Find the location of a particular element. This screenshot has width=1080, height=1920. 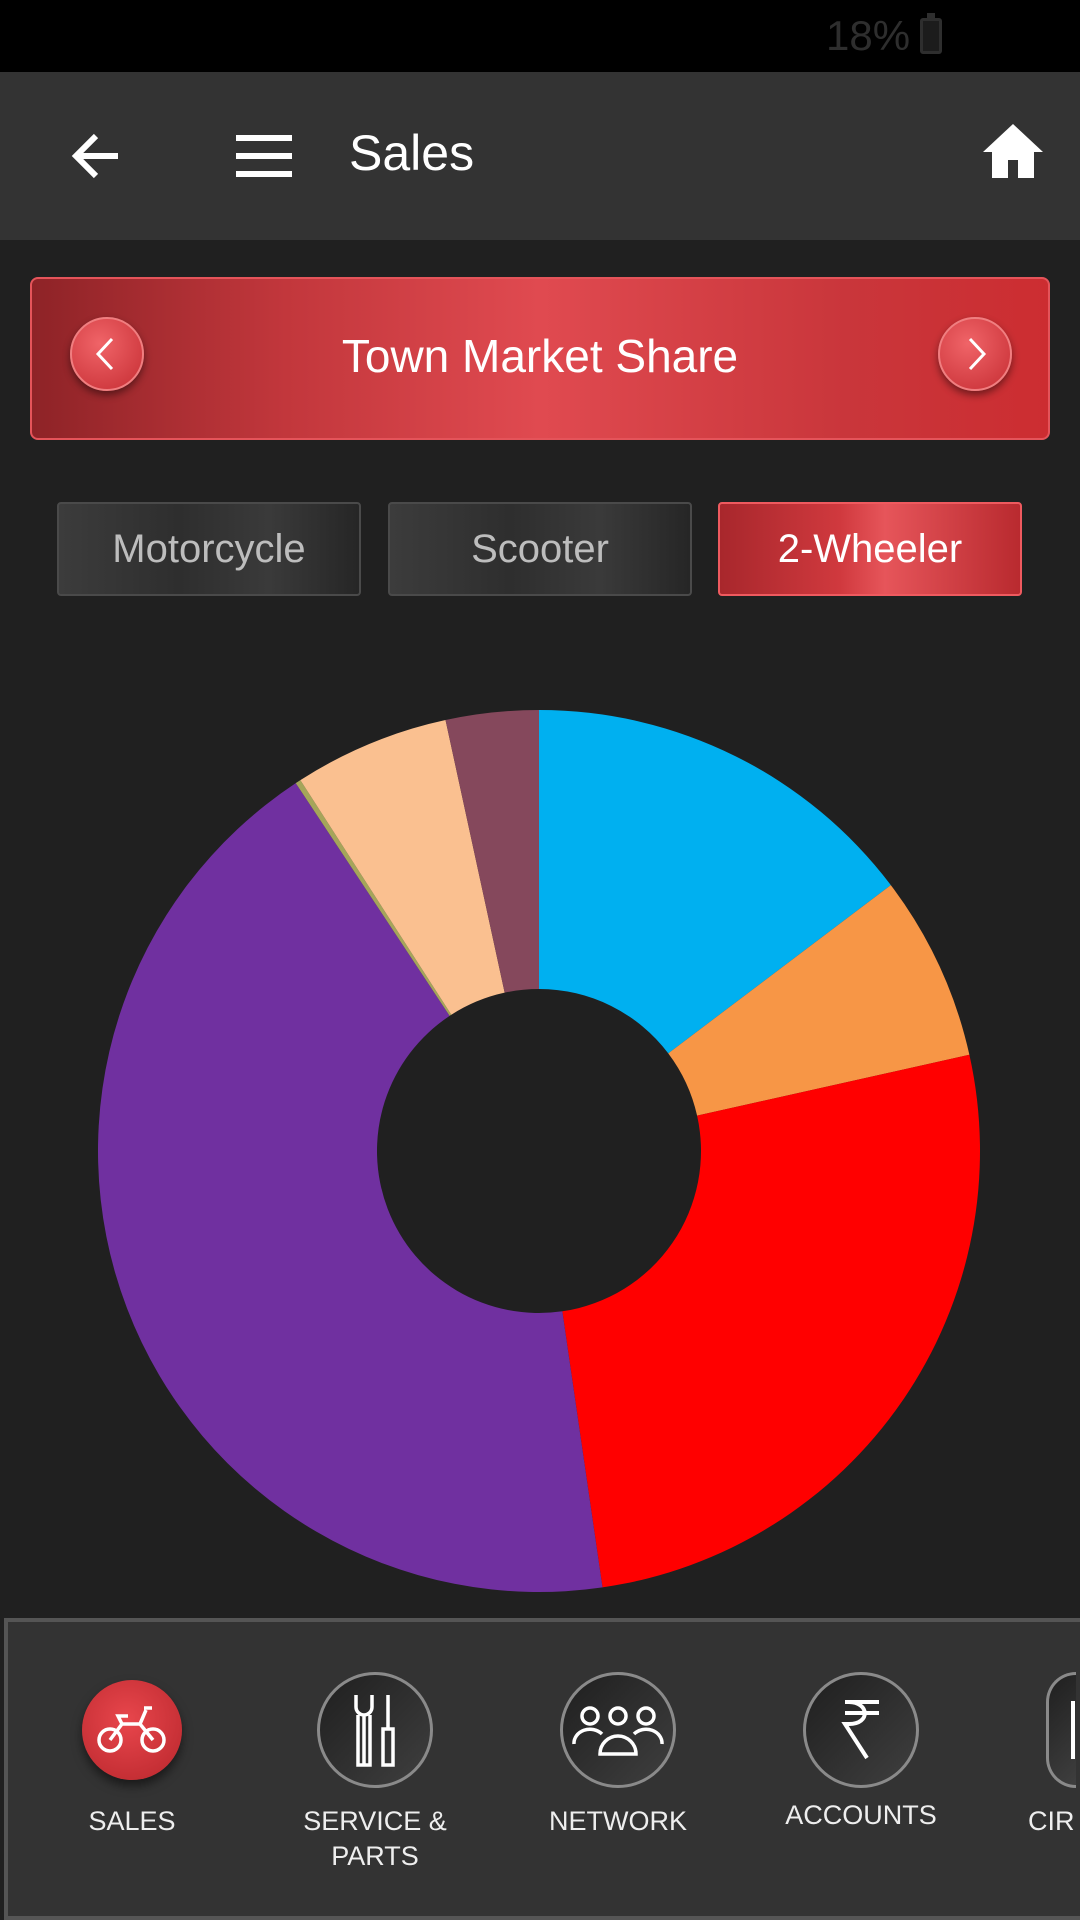

menu-button is located at coordinates (264, 158).